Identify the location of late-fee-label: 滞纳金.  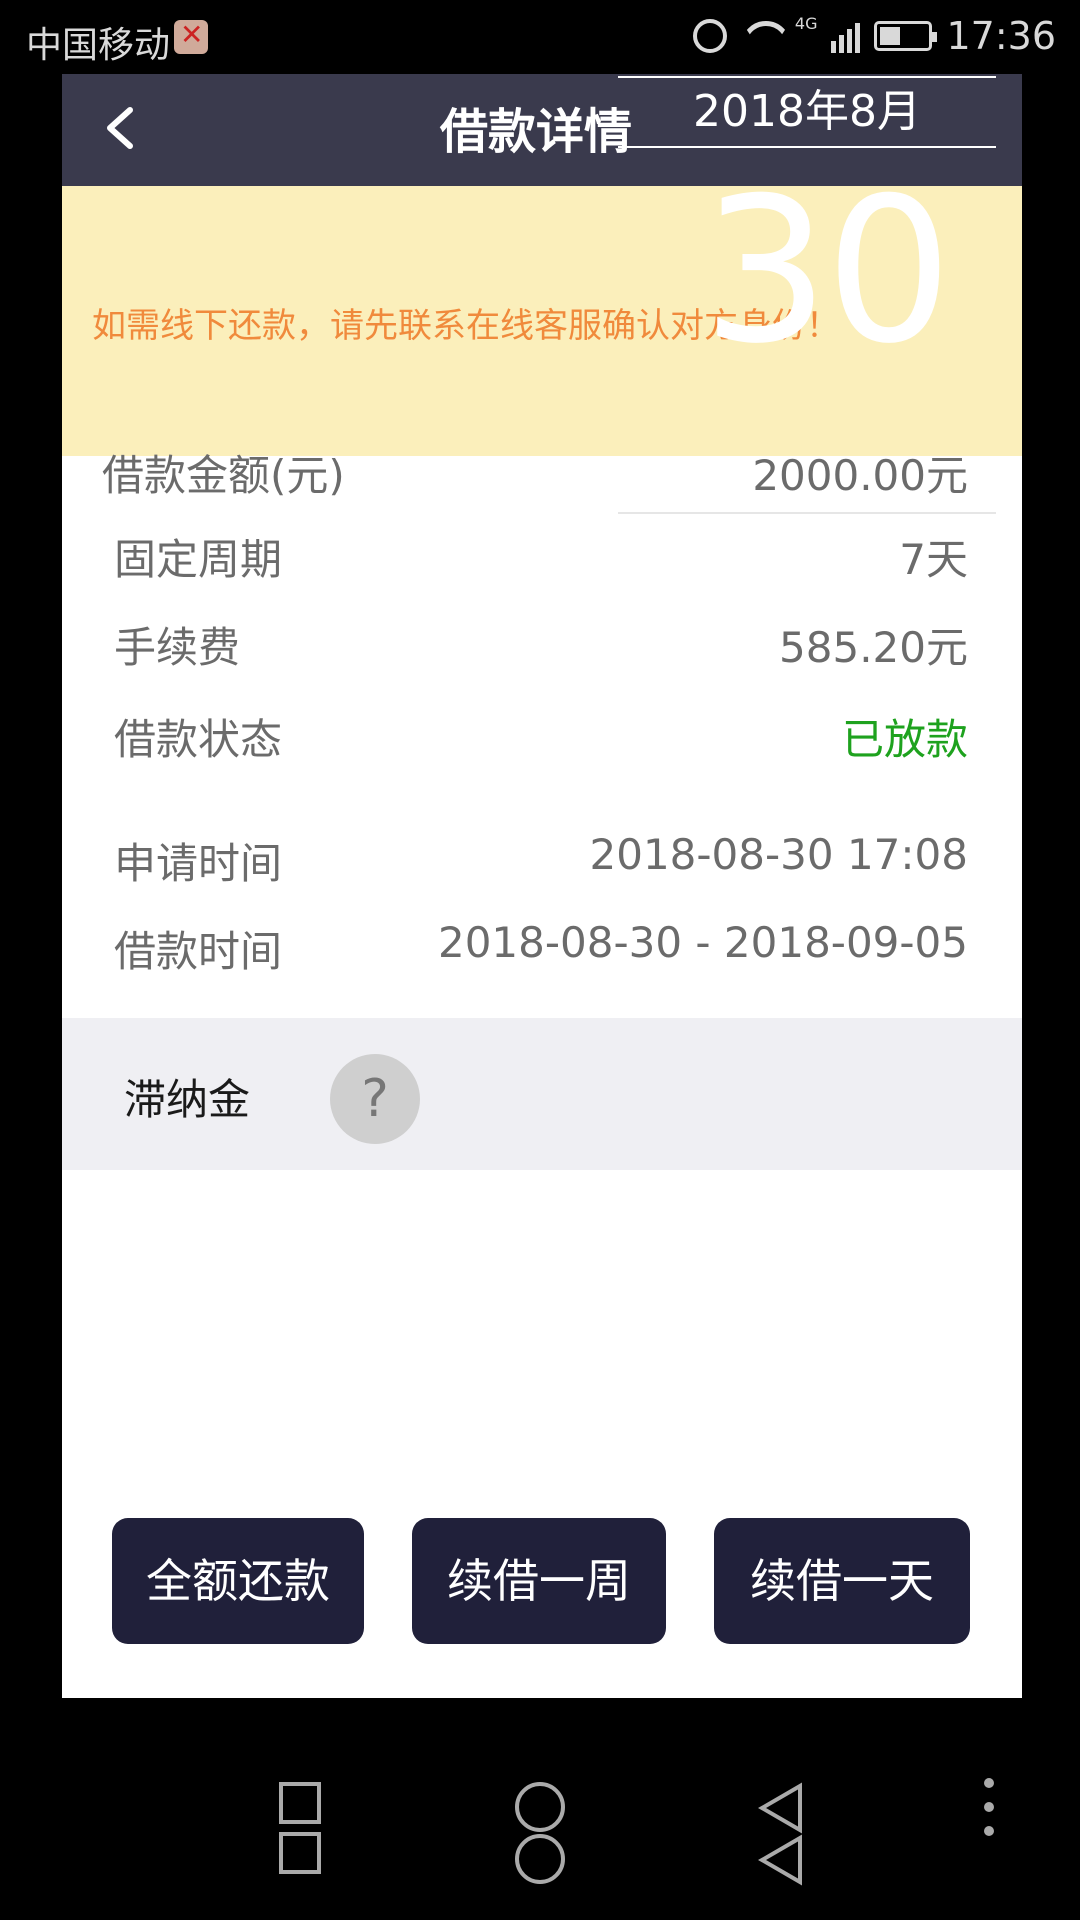
(187, 1099).